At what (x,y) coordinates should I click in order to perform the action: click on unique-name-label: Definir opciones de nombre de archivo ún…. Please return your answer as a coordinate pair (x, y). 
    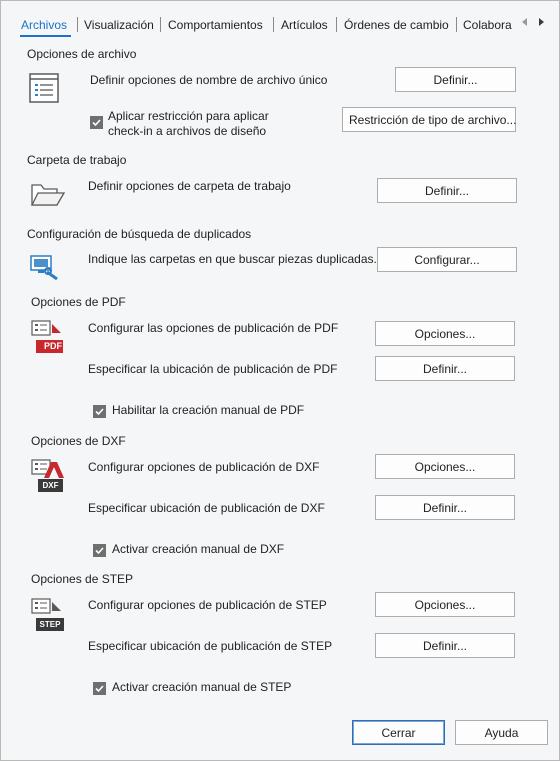
    Looking at the image, I should click on (209, 80).